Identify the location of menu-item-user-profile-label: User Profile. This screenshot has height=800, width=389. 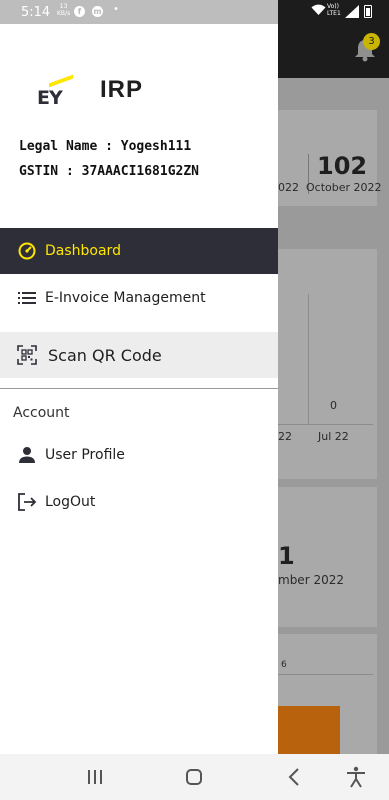
(85, 455).